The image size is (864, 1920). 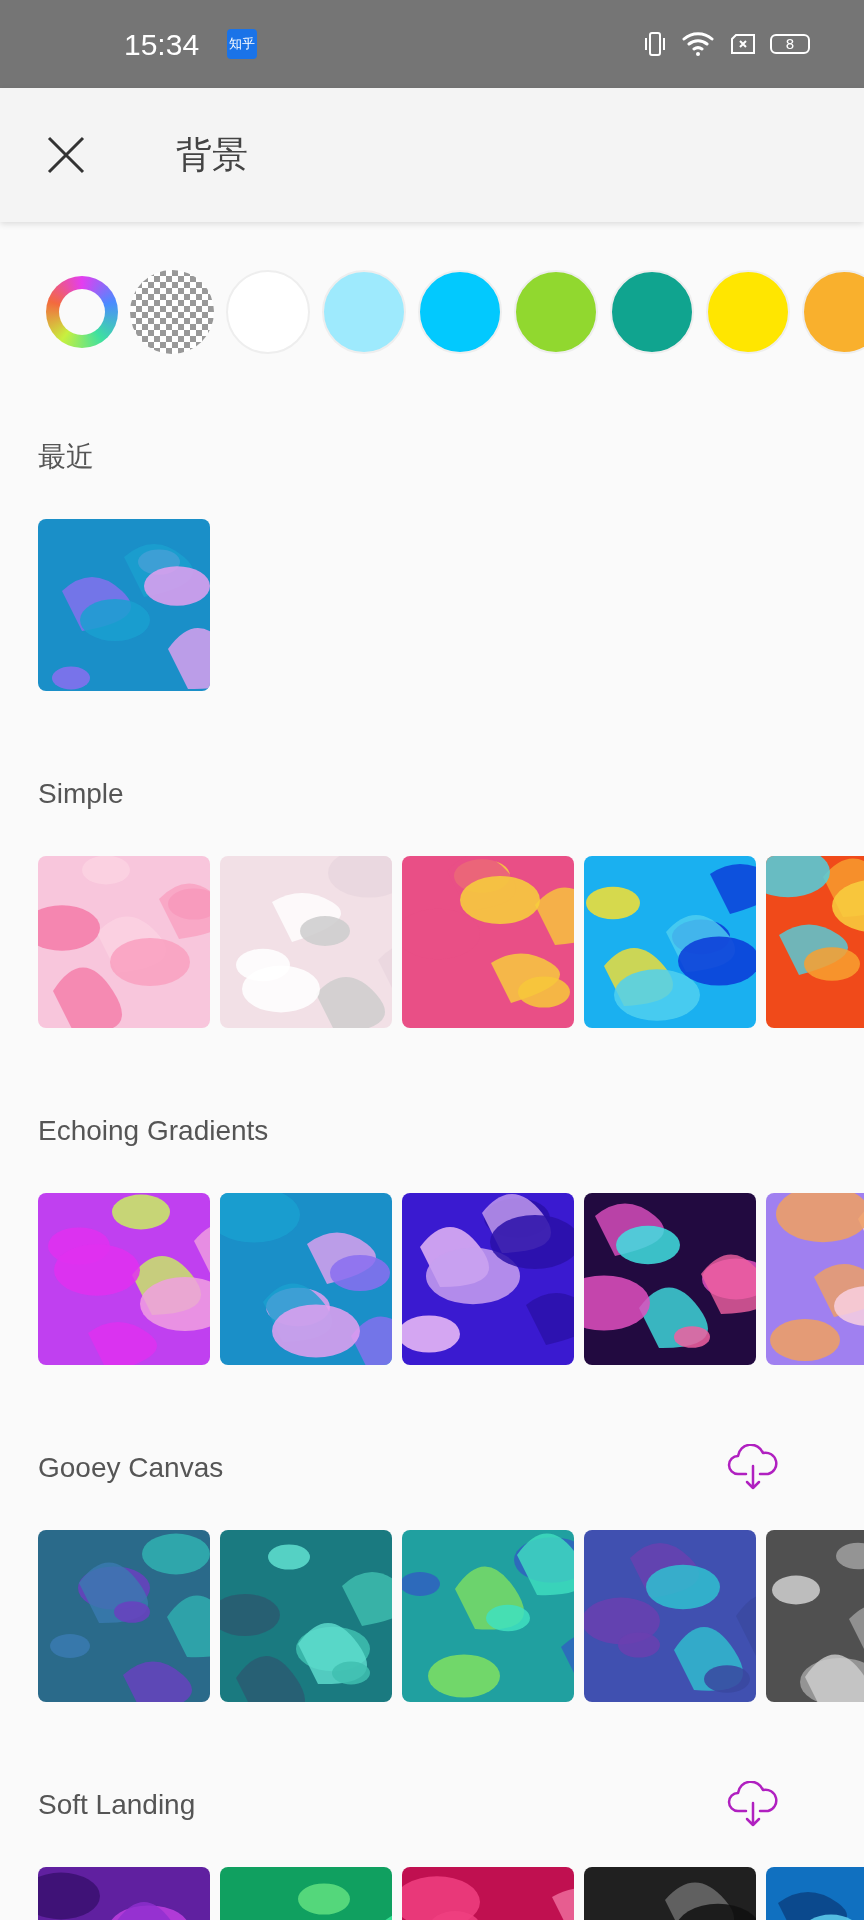 I want to click on section-title: Gooey Canvas, so click(x=131, y=1468).